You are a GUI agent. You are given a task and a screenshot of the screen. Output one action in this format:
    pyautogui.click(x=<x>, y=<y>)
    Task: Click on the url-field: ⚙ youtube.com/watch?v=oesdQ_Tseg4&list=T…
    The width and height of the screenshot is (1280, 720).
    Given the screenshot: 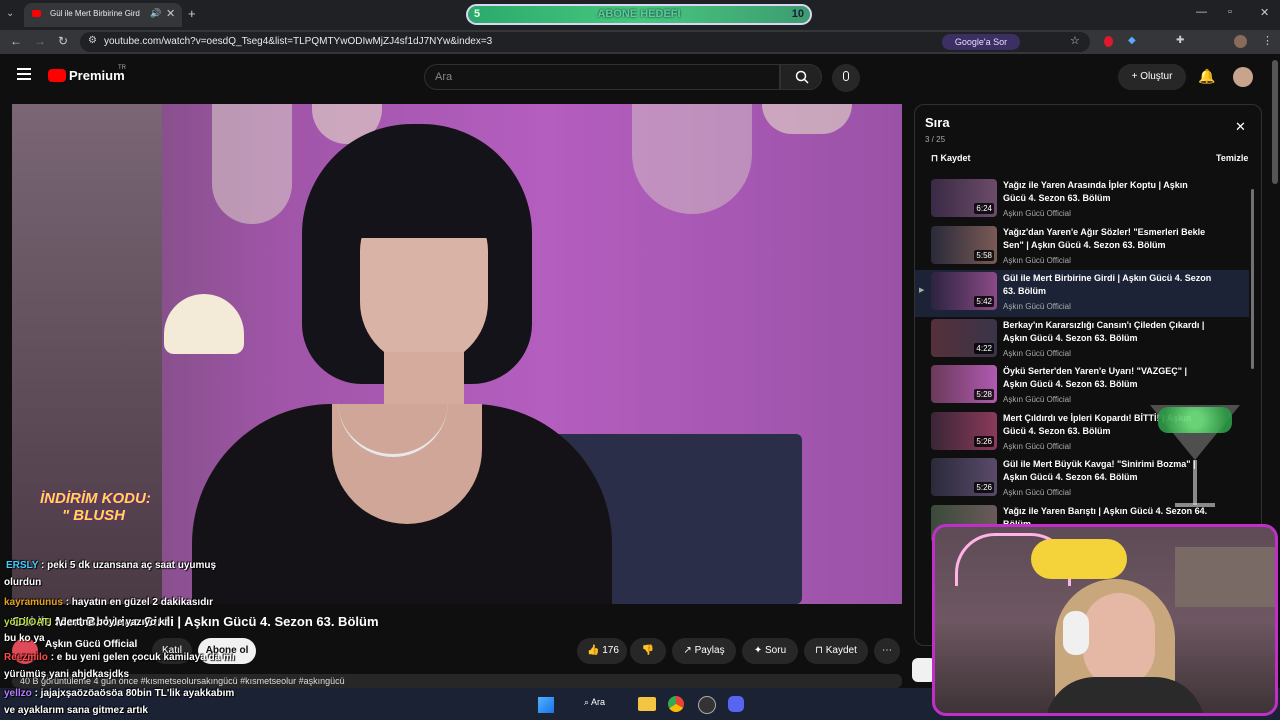 What is the action you would take?
    pyautogui.click(x=585, y=42)
    